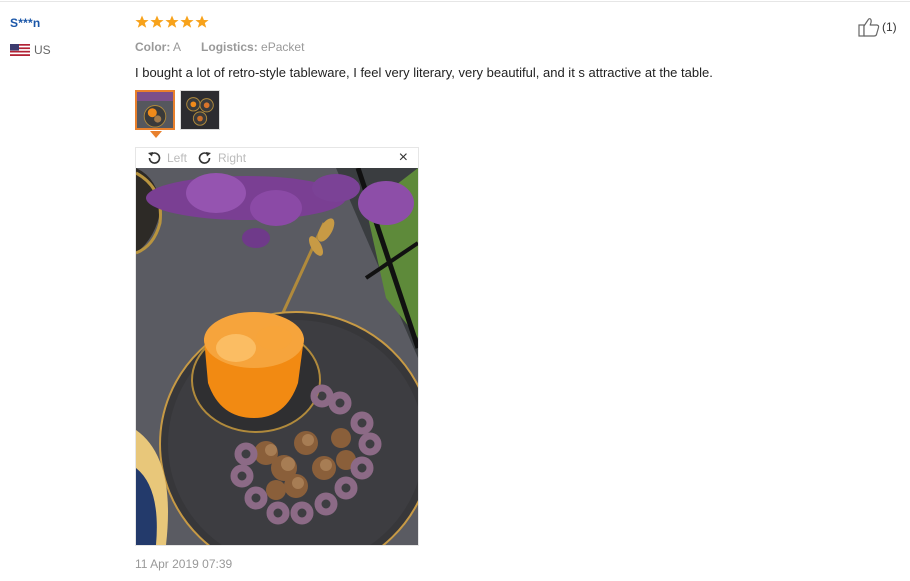  Describe the element at coordinates (403, 158) in the screenshot. I see `close-viewer-button: ×` at that location.